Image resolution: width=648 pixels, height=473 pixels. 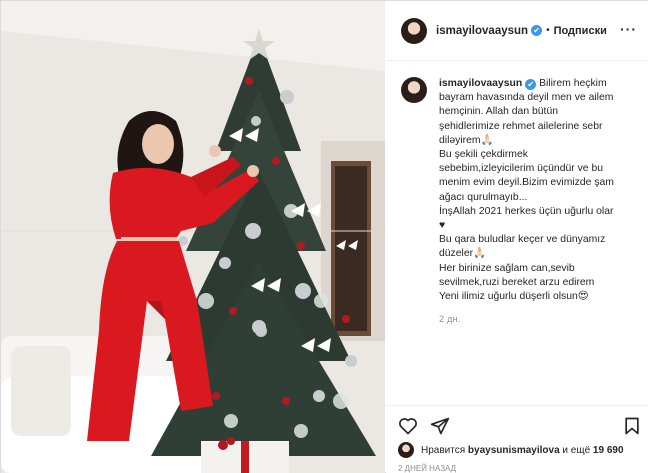 I want to click on caption-line: Bilirem heçkim, so click(x=573, y=83).